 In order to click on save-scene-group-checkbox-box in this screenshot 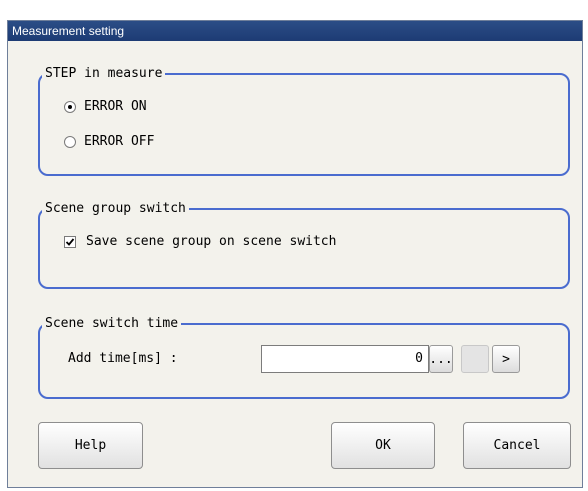, I will do `click(70, 241)`.